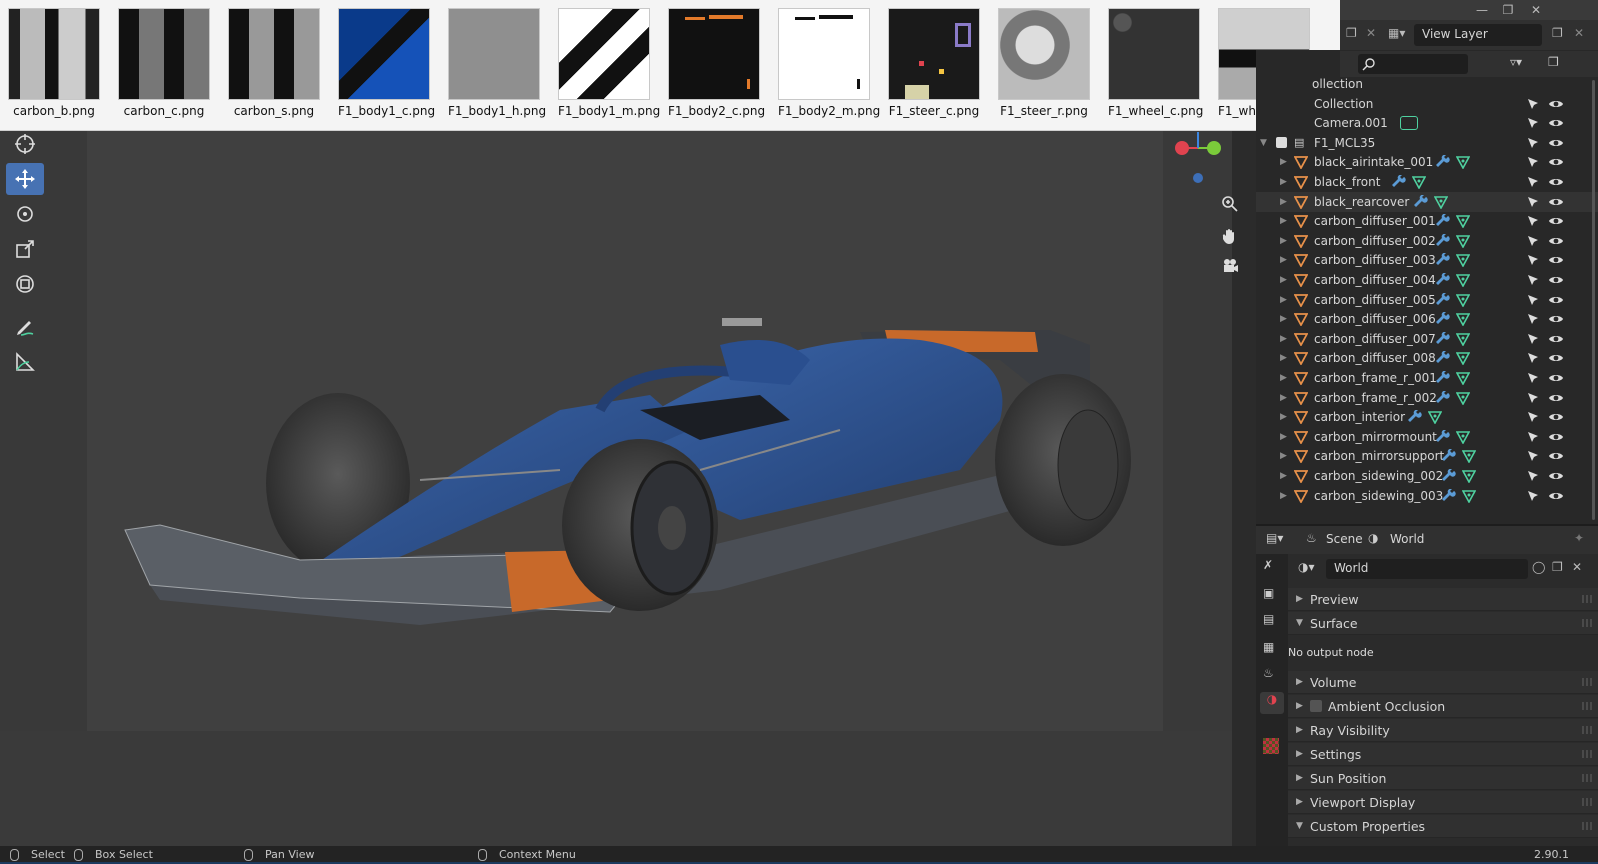 The image size is (1598, 864). I want to click on transform-tool, so click(25, 284).